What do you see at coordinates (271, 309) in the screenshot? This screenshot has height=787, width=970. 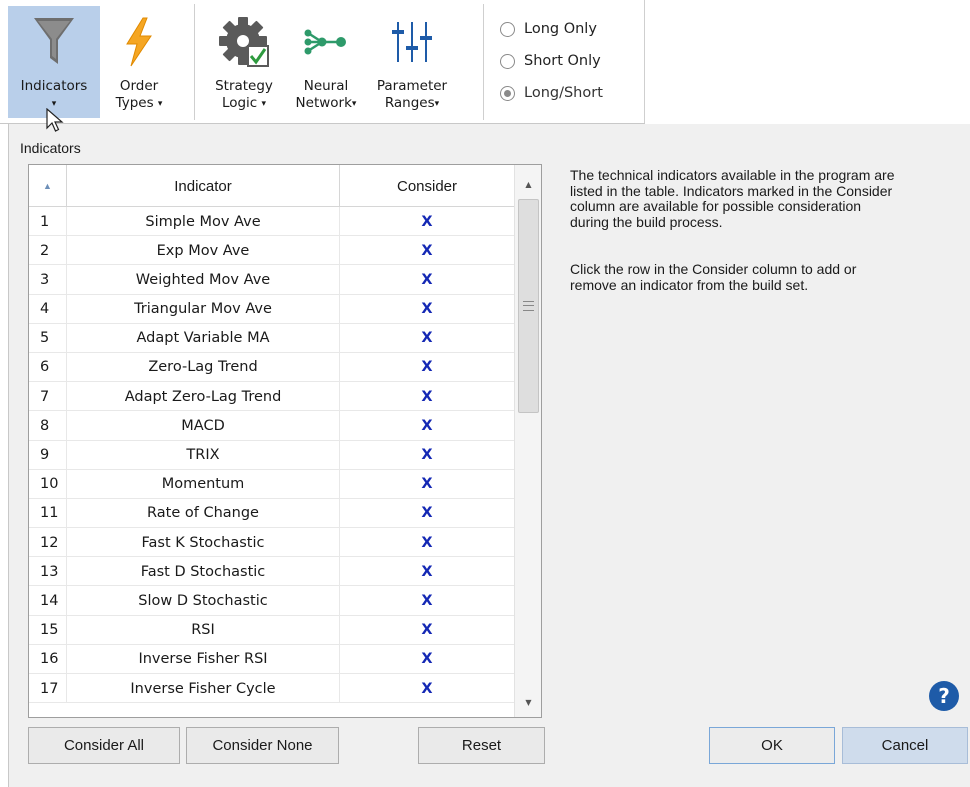 I see `table-row: 4 Triangular Mov Ave X` at bounding box center [271, 309].